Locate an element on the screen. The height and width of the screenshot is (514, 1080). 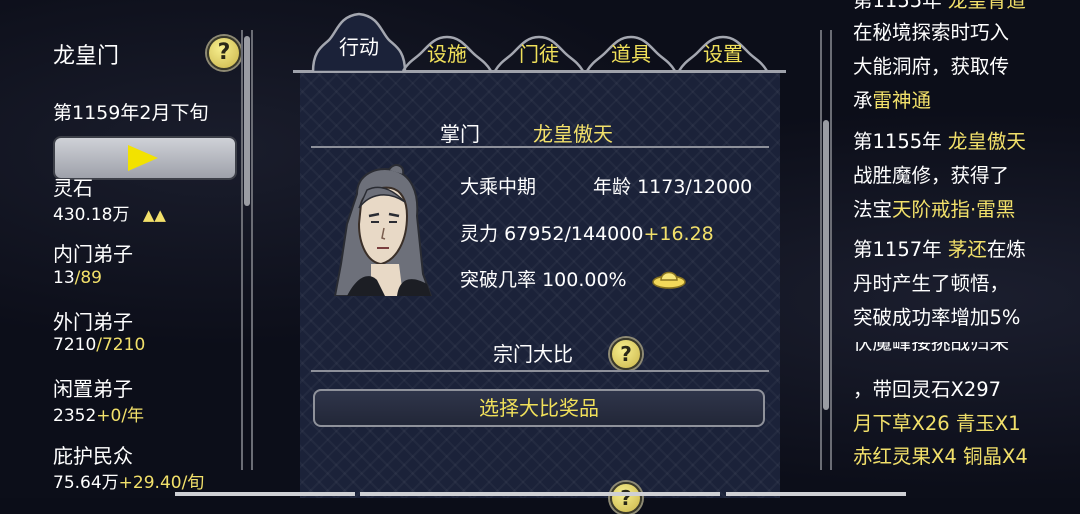
stat-label-idle-disciples: 闲置弟子 is located at coordinates (93, 389).